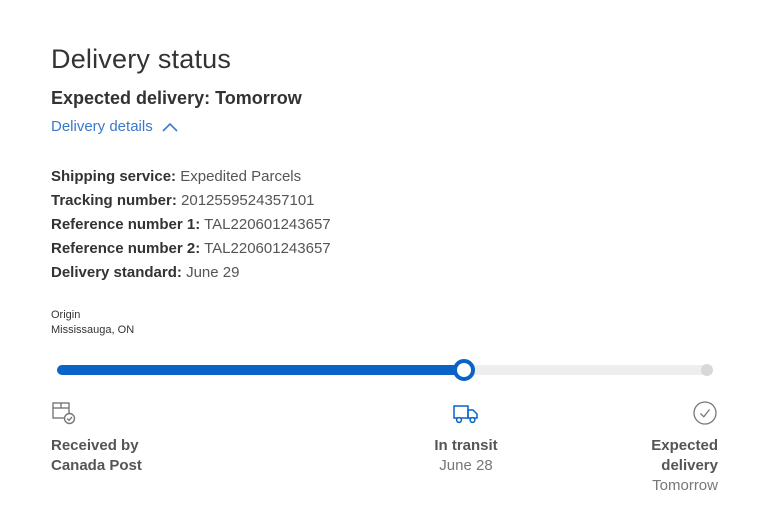 This screenshot has width=764, height=523. What do you see at coordinates (114, 200) in the screenshot?
I see `info-label: Tracking number:` at bounding box center [114, 200].